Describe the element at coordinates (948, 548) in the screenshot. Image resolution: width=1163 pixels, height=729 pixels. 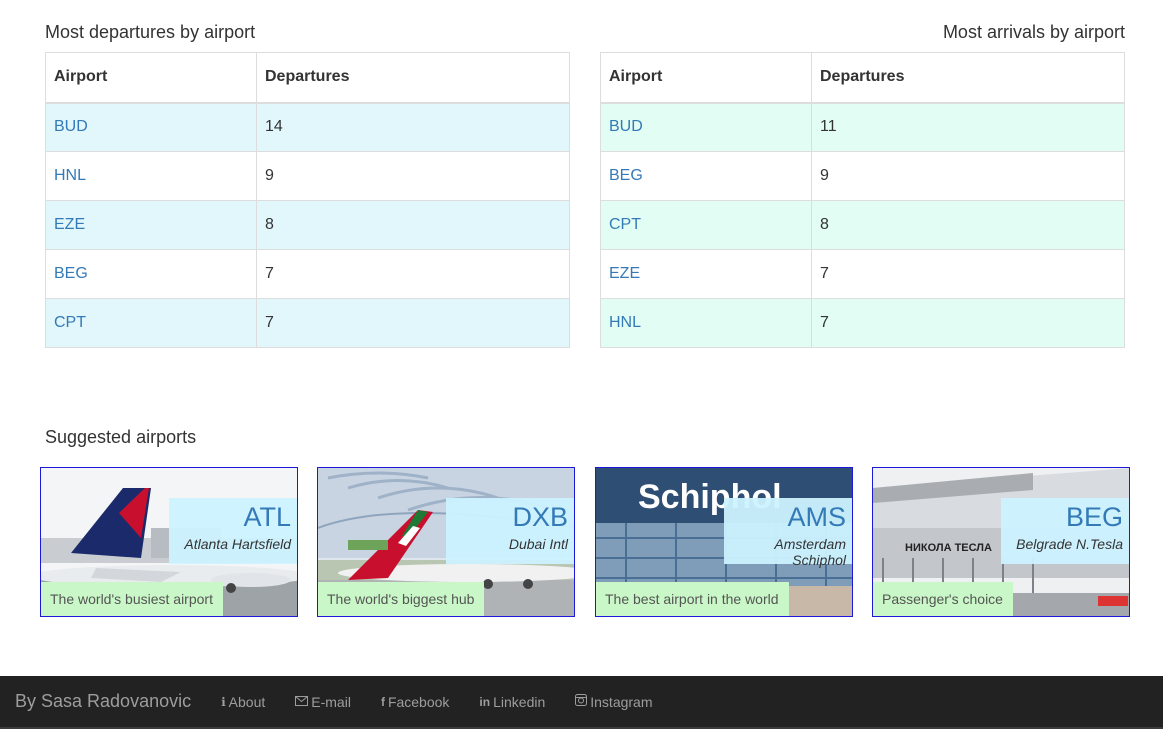
I see `belgrade-sign: НИКОЛА ТЕСЛА` at that location.